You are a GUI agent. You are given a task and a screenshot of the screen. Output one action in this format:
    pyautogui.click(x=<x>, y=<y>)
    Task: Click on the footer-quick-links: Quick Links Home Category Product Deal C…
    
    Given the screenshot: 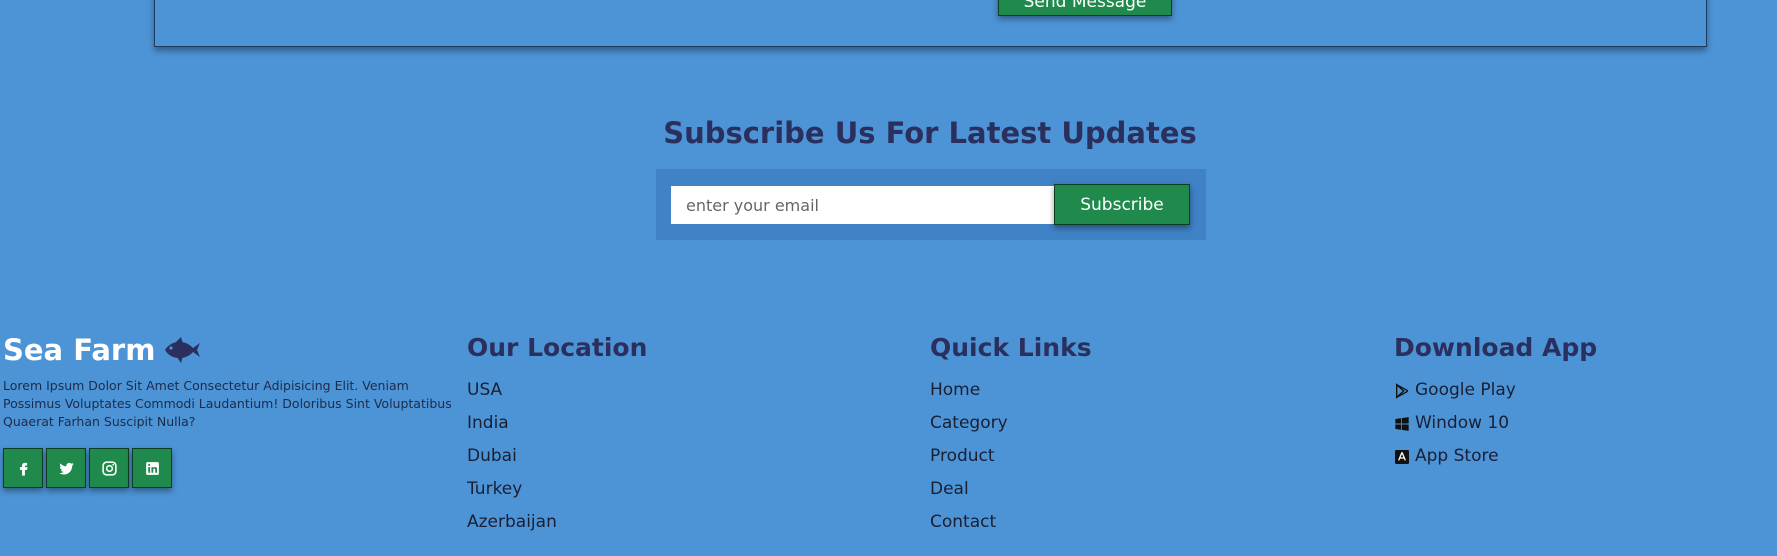 What is the action you would take?
    pyautogui.click(x=1150, y=434)
    